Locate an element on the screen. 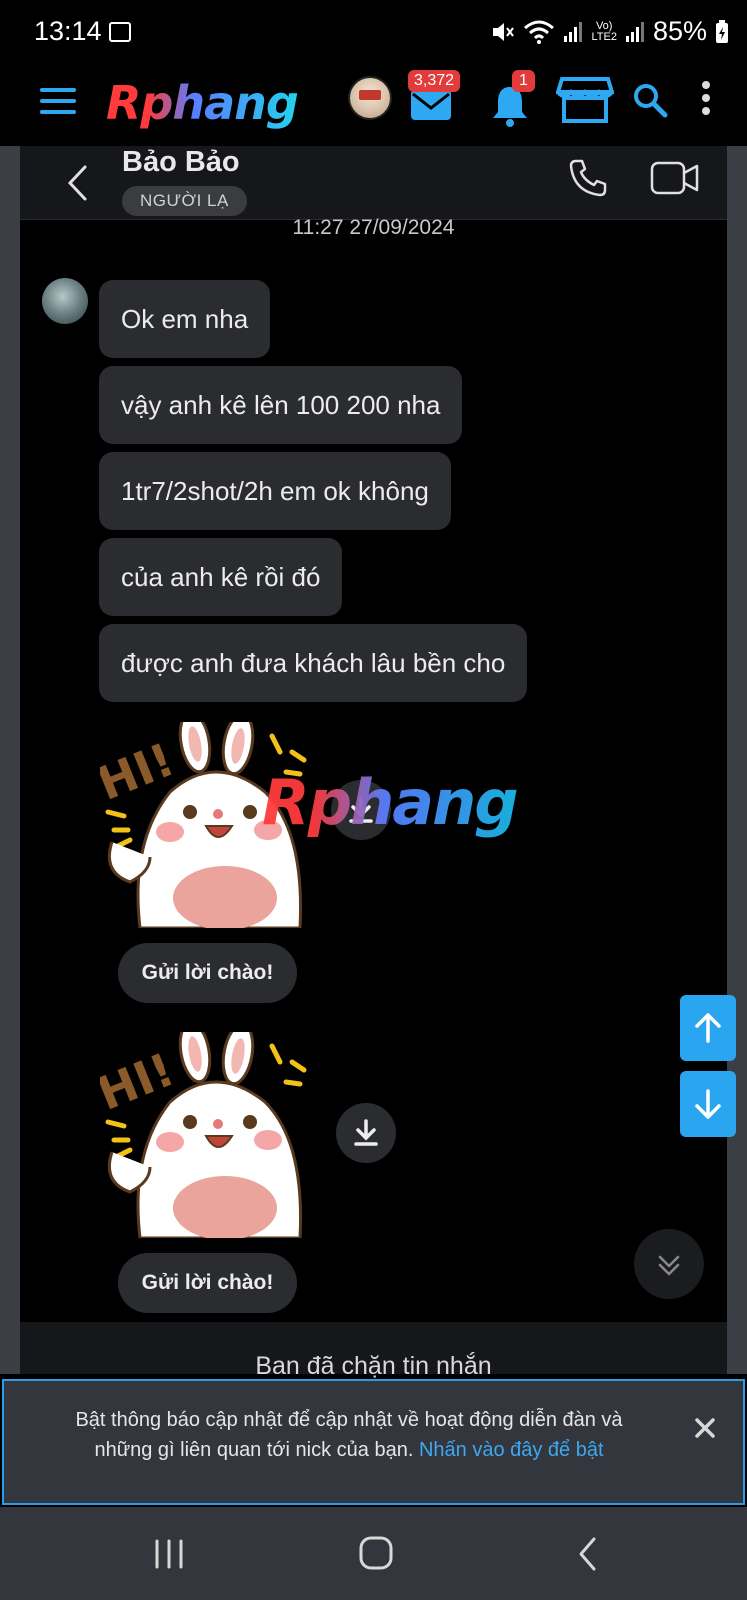  chat-header: Bảo Bảo NGƯỜI LẠ is located at coordinates (373, 183).